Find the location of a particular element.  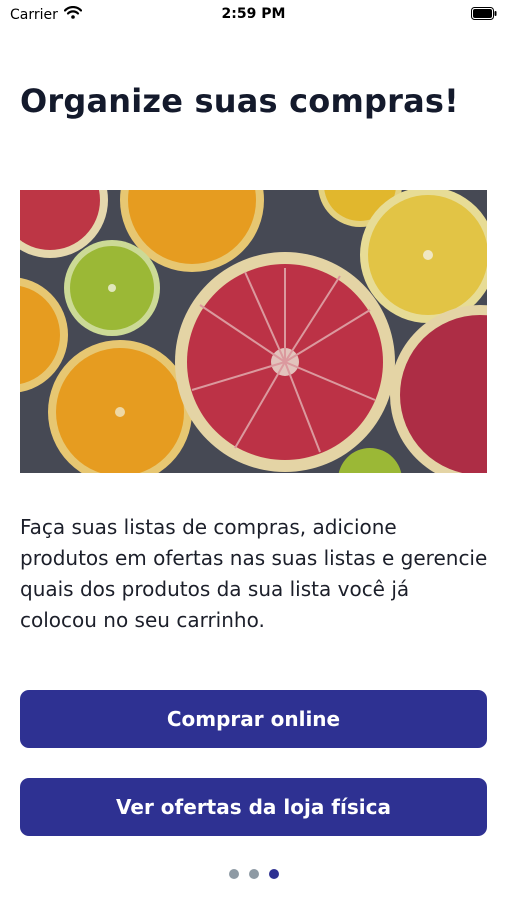

page-title: Organize suas compras! is located at coordinates (239, 101).